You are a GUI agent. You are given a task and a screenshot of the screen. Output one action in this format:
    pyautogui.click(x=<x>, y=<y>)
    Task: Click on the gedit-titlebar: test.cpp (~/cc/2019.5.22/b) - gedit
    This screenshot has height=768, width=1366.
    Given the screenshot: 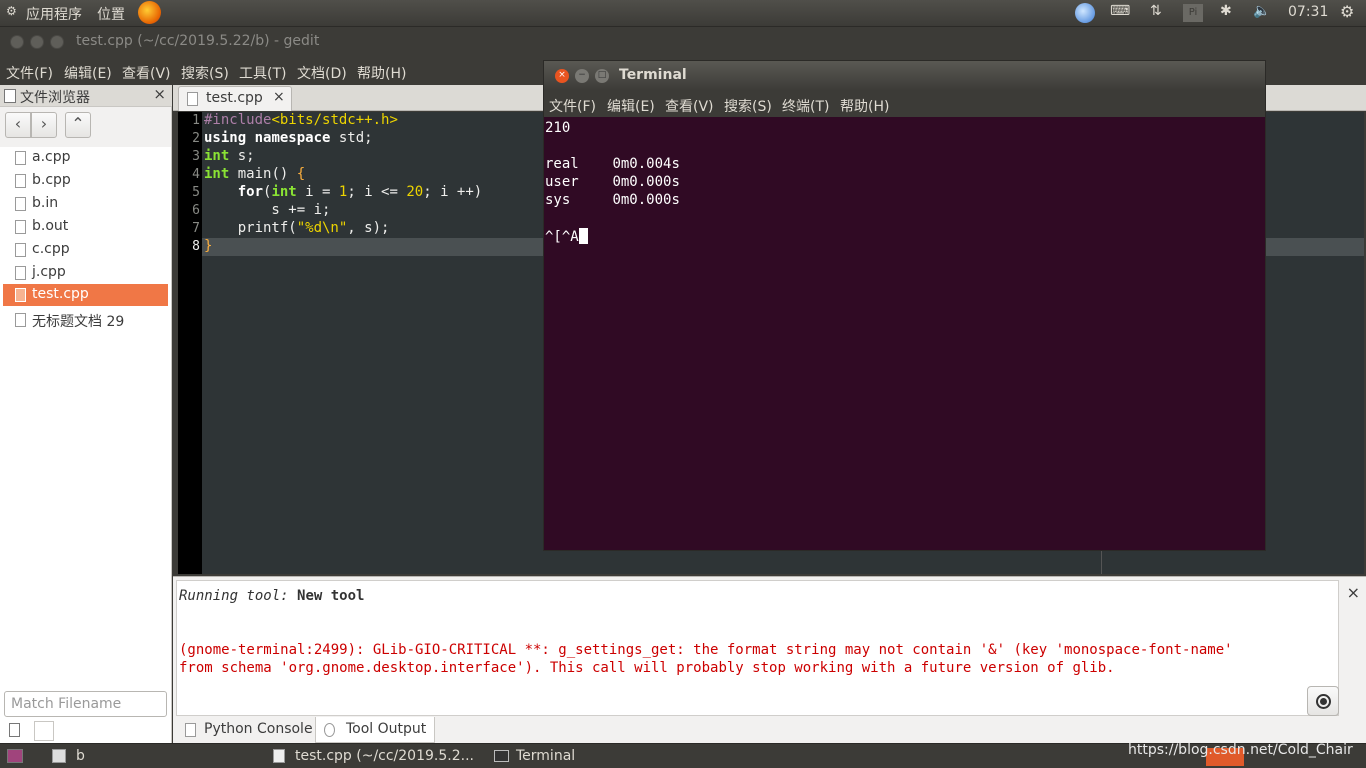 What is the action you would take?
    pyautogui.click(x=683, y=42)
    